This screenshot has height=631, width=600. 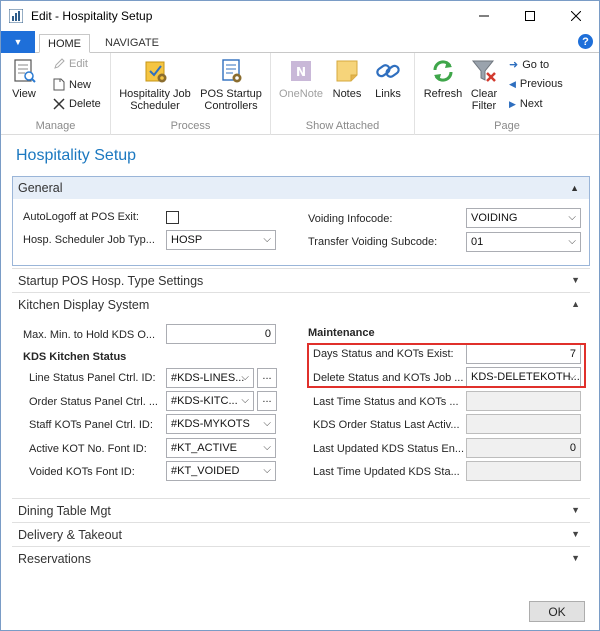 What do you see at coordinates (477, 242) in the screenshot?
I see `transfer-voiding-subcode-value: 01` at bounding box center [477, 242].